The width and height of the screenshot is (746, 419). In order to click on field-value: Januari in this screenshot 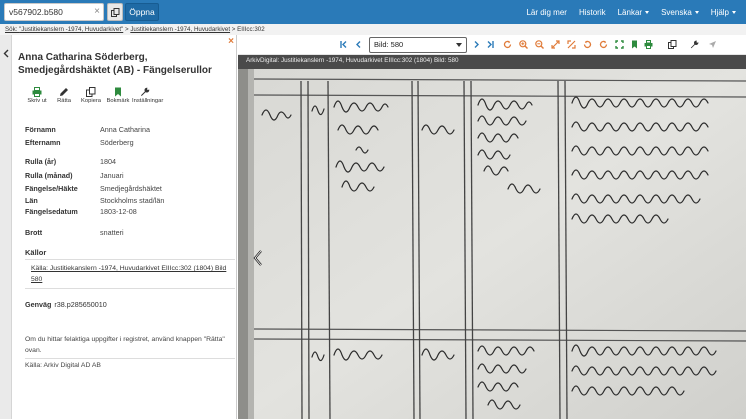, I will do `click(112, 175)`.